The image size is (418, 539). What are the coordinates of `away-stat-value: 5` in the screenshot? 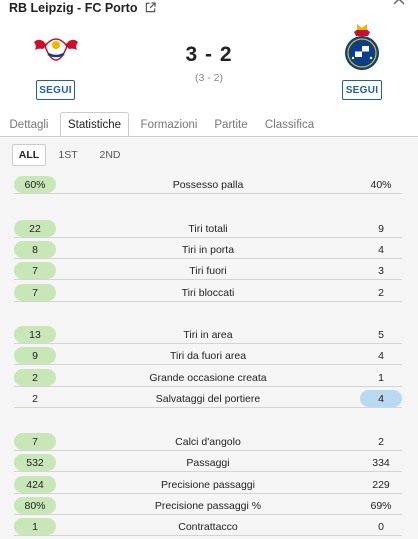 It's located at (381, 334).